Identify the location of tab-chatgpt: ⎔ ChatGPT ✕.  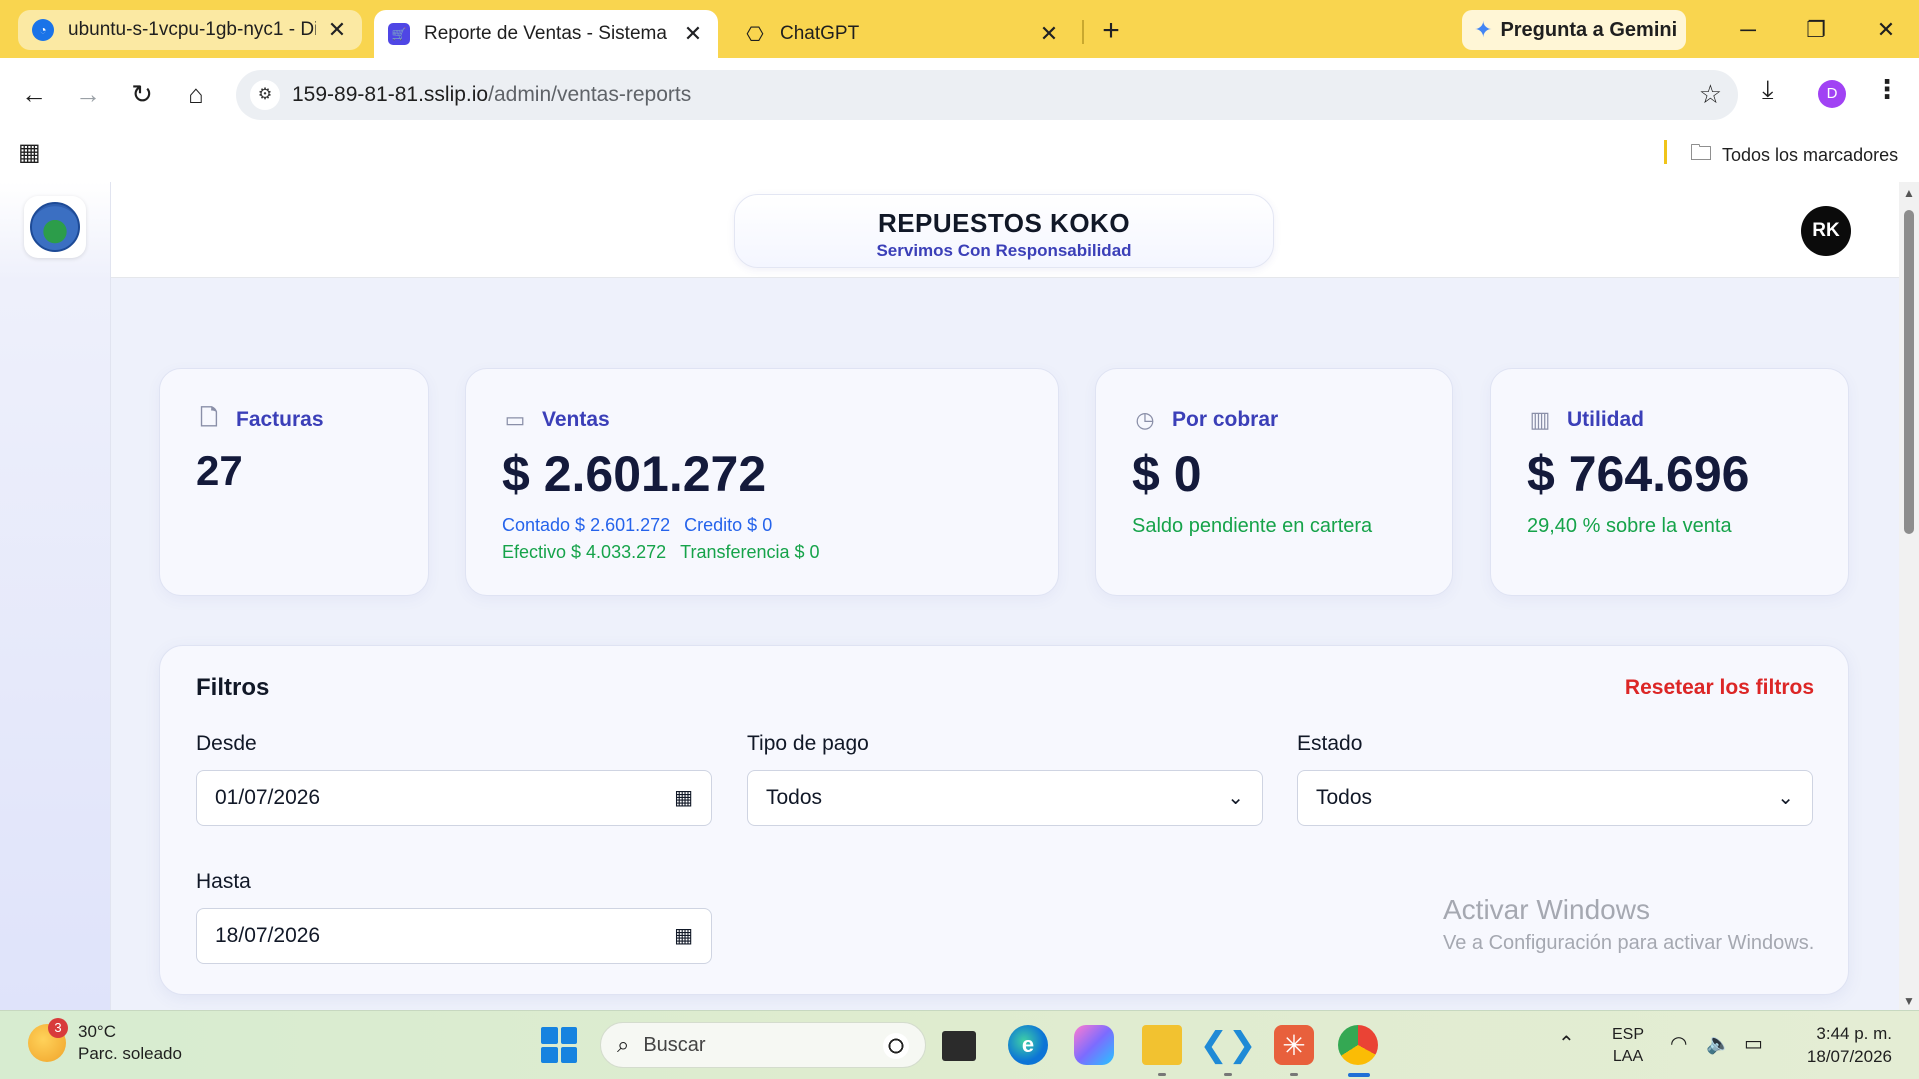
(902, 34).